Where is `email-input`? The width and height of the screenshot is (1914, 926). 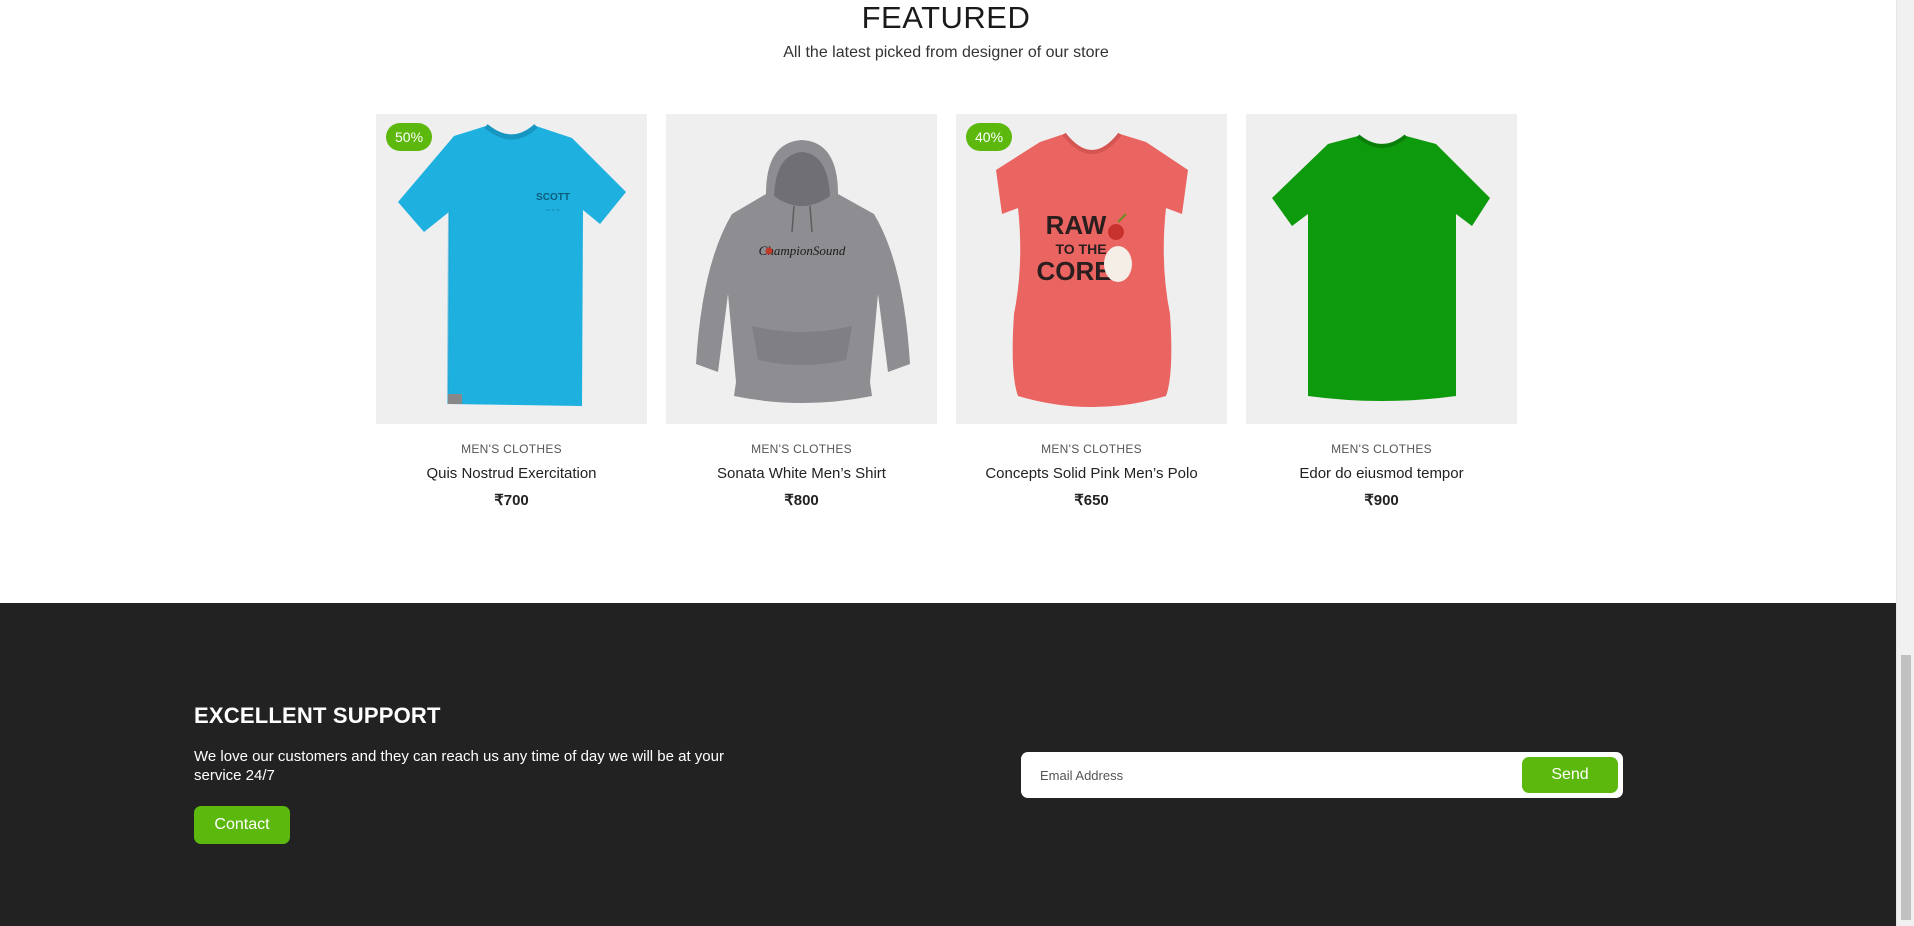
email-input is located at coordinates (1260, 775).